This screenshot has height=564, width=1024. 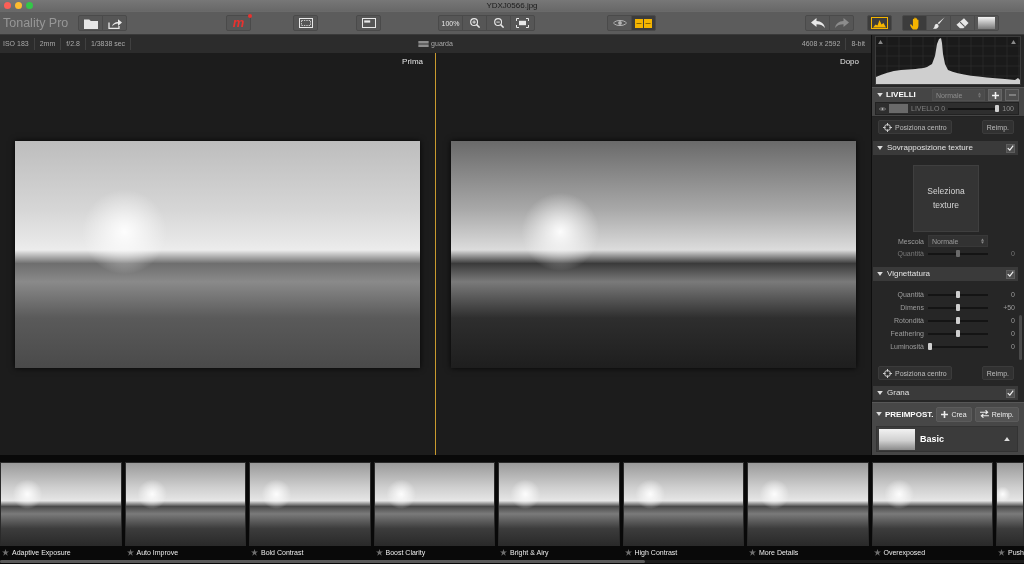 I want to click on eraser-tool-button, so click(x=962, y=23).